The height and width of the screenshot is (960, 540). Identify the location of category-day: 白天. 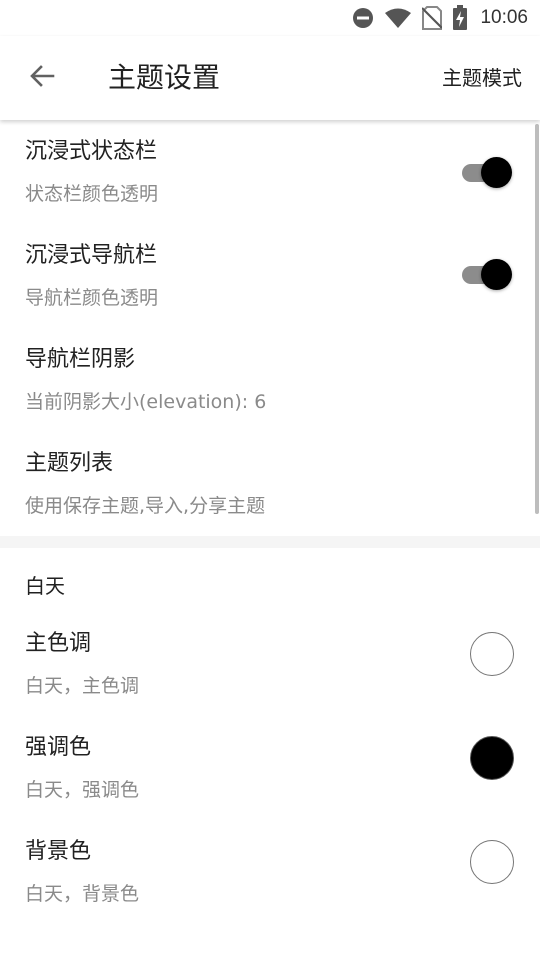
(45, 586).